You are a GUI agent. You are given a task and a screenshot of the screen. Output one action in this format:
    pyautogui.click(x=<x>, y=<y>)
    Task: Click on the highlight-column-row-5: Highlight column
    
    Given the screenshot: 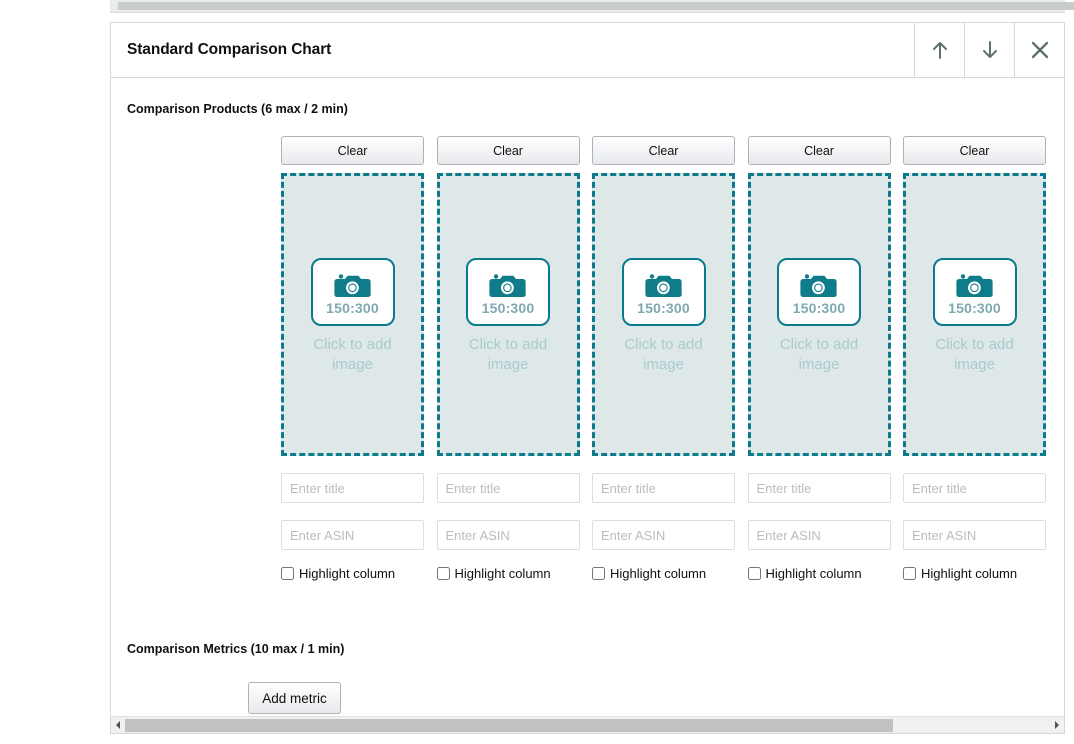 What is the action you would take?
    pyautogui.click(x=981, y=573)
    